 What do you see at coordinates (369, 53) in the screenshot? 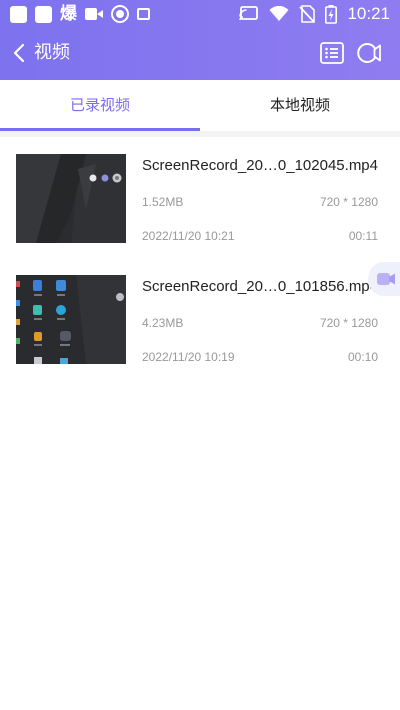
I see `screen-record-icon` at bounding box center [369, 53].